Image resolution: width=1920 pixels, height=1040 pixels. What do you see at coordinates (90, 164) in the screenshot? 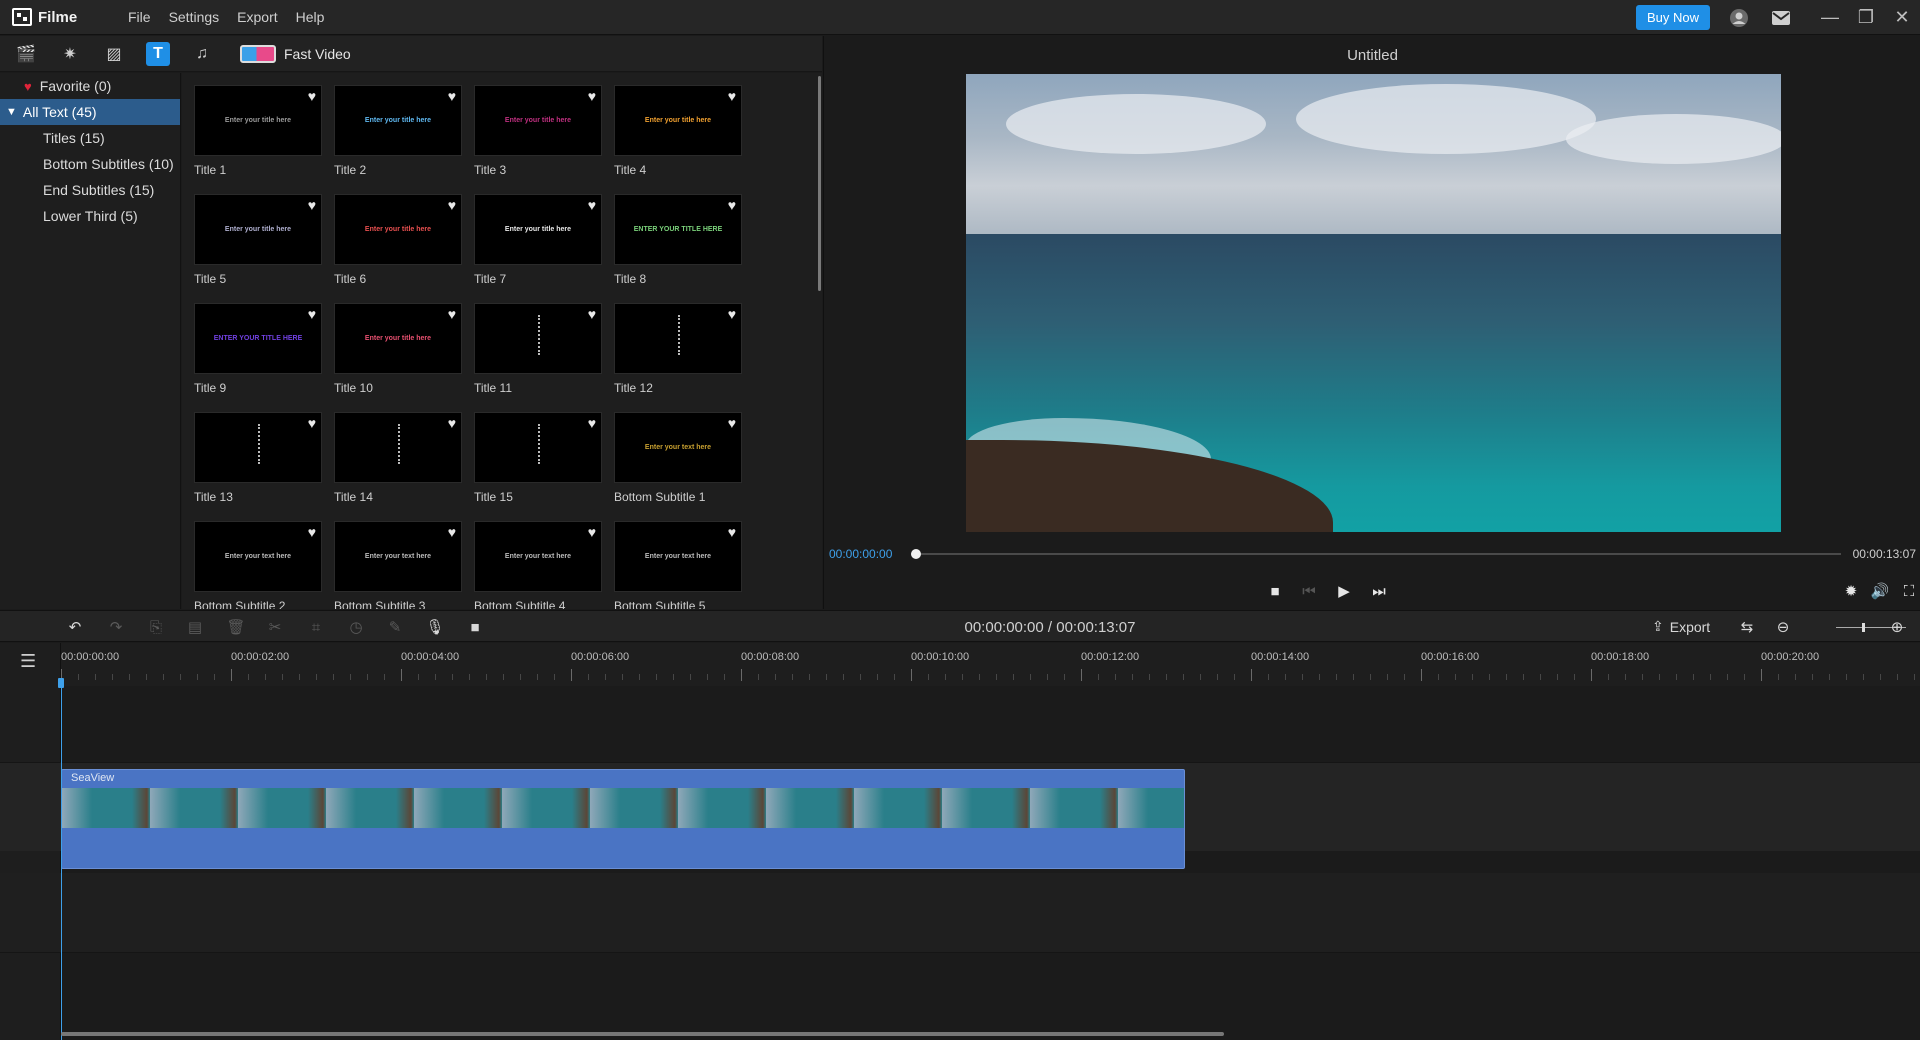
I see `category-bottom-subtitles: Bottom Subtitles (10)` at bounding box center [90, 164].